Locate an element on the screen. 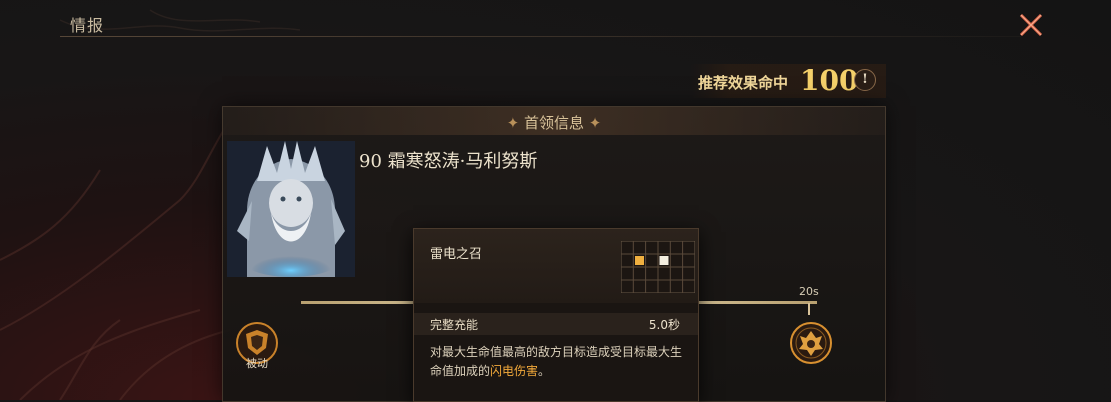 The image size is (1111, 402). boss-emblem-icon is located at coordinates (811, 343).